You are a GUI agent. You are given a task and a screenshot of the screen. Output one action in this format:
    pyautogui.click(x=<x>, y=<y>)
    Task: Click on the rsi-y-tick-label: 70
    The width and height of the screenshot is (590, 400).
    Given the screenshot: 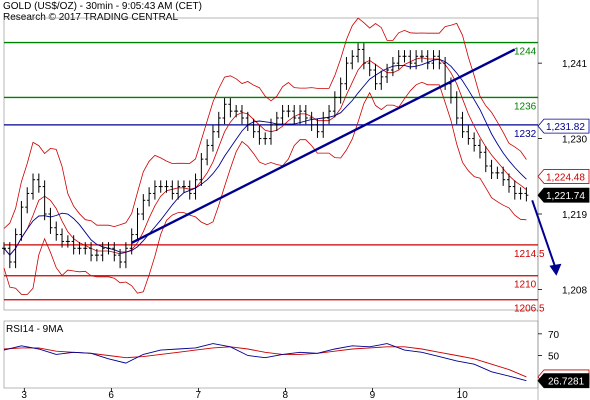 What is the action you would take?
    pyautogui.click(x=554, y=335)
    